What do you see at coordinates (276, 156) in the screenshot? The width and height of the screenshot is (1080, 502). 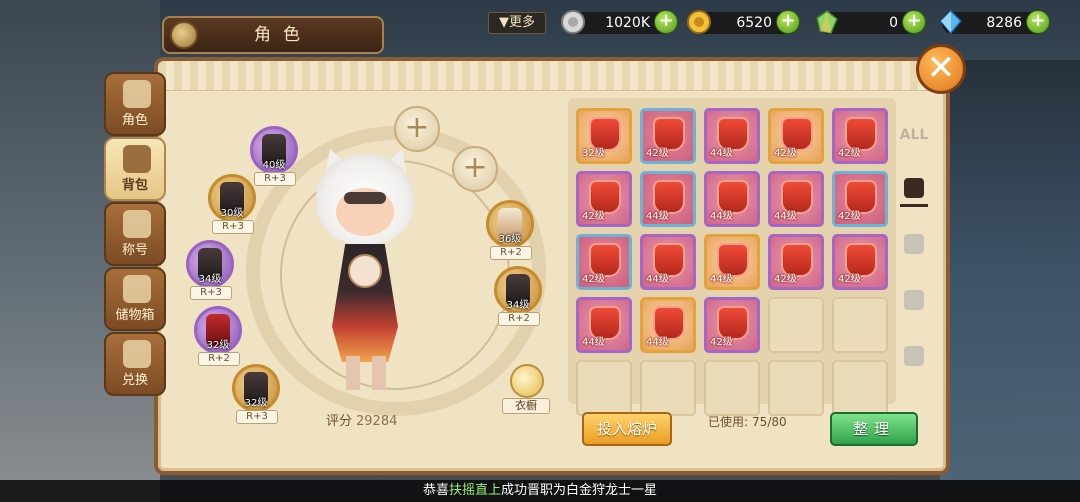 I see `equipment-slot: 40级 R+3` at bounding box center [276, 156].